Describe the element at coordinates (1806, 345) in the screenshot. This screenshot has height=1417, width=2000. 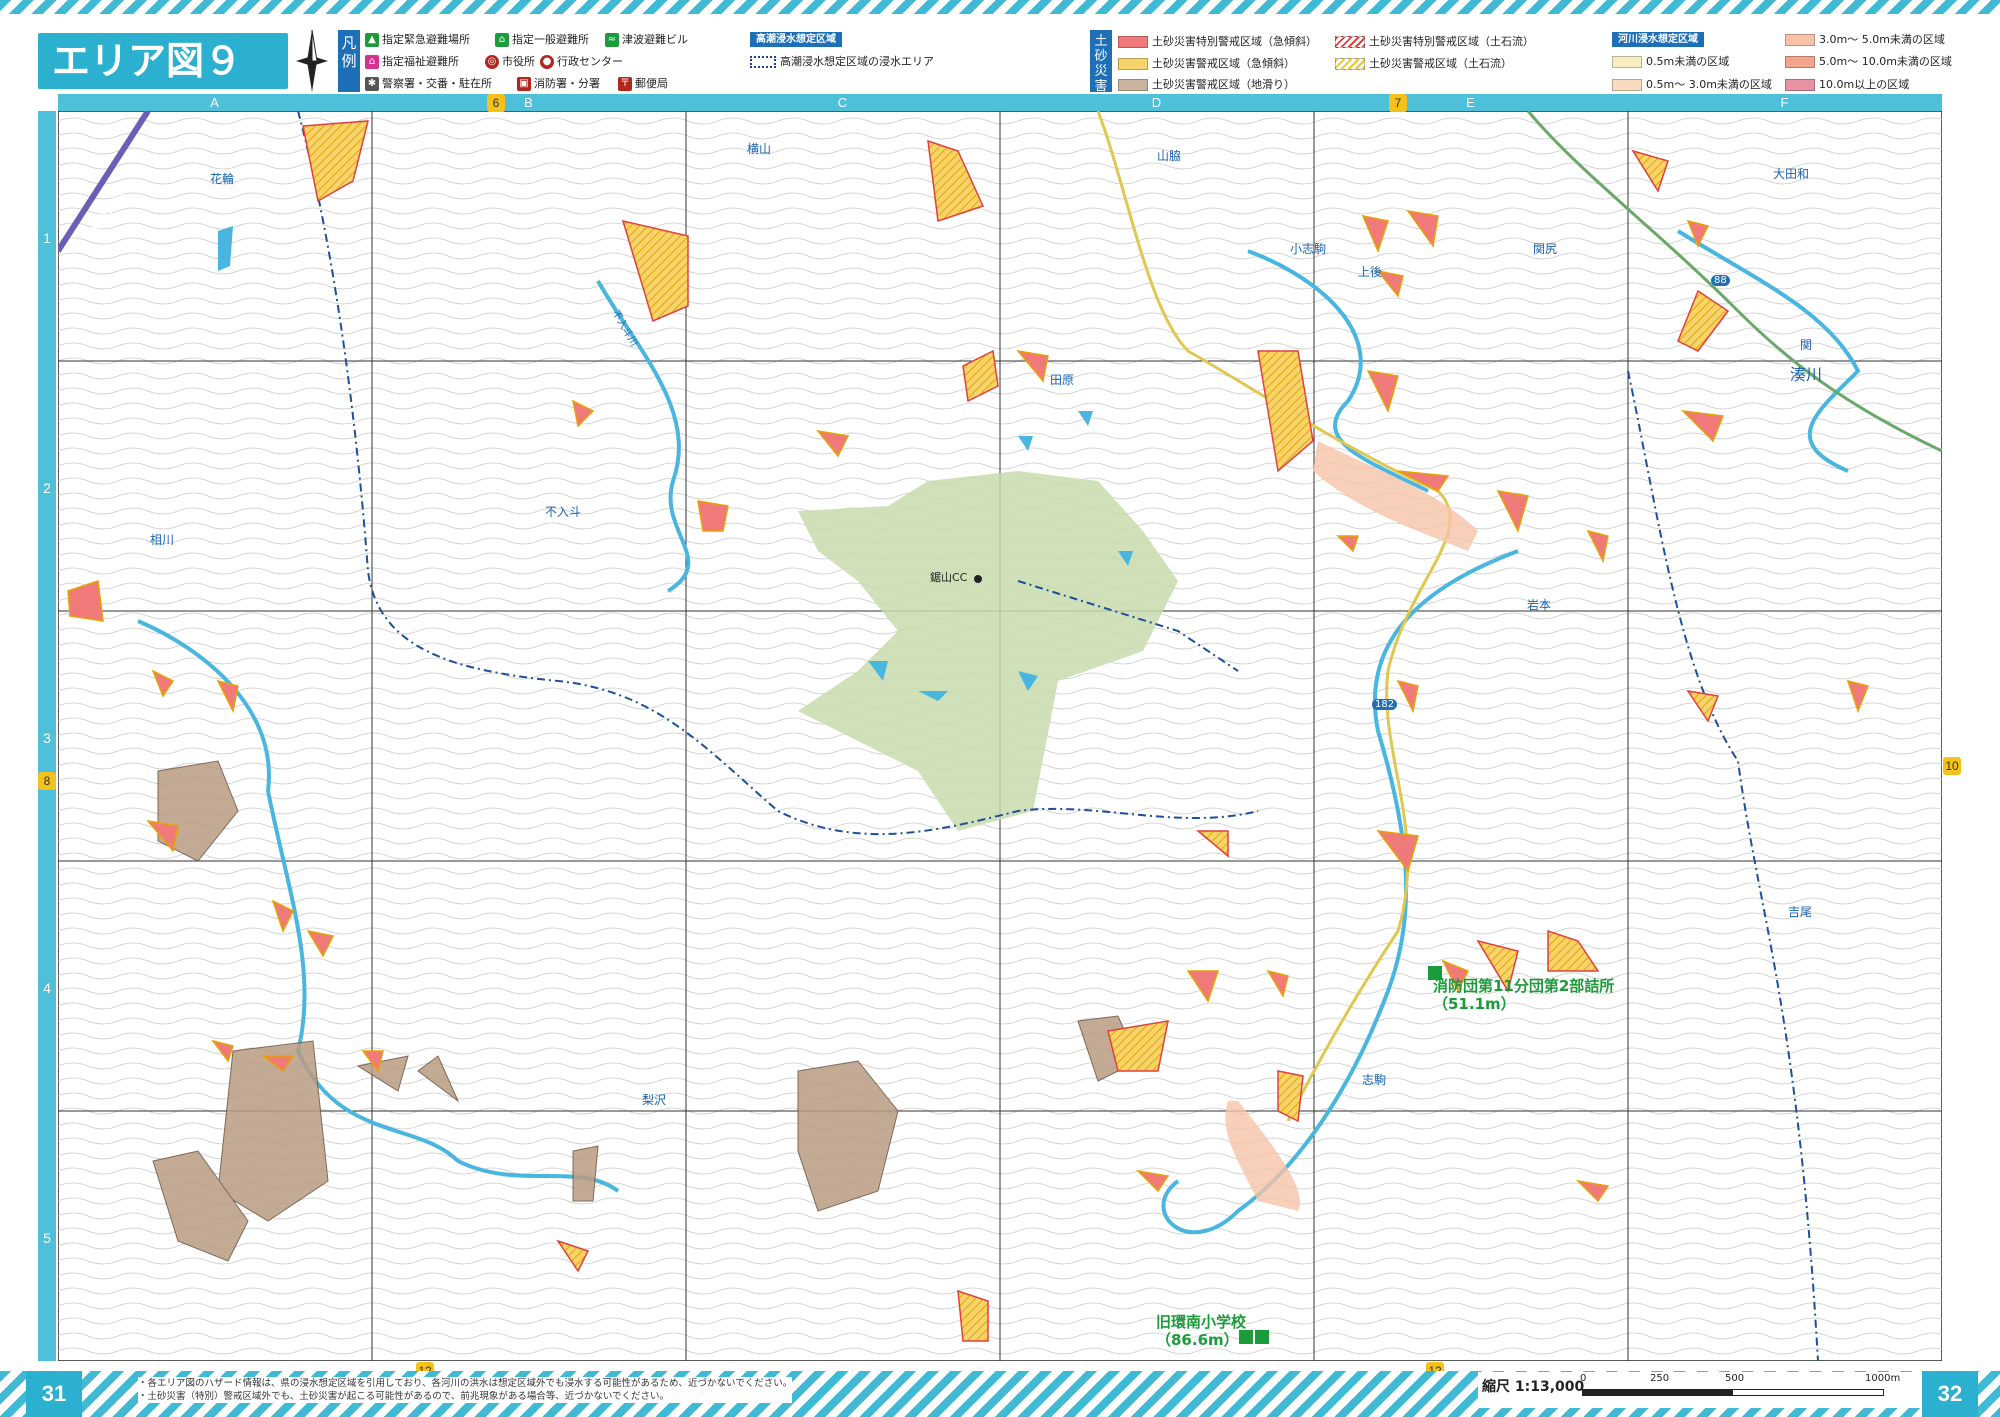
I see `place-label: 関` at that location.